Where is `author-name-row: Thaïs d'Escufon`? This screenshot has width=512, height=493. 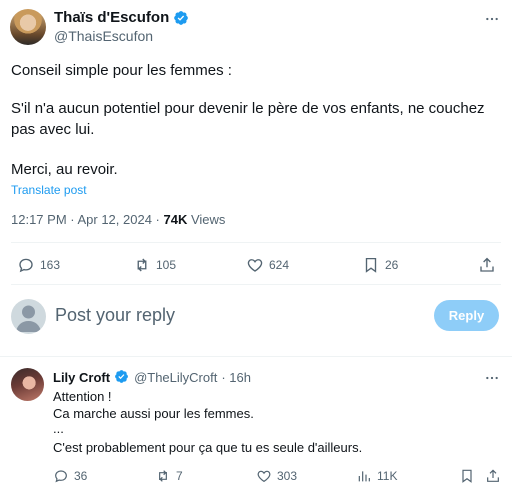
author-name-row: Thaïs d'Escufon is located at coordinates (121, 18).